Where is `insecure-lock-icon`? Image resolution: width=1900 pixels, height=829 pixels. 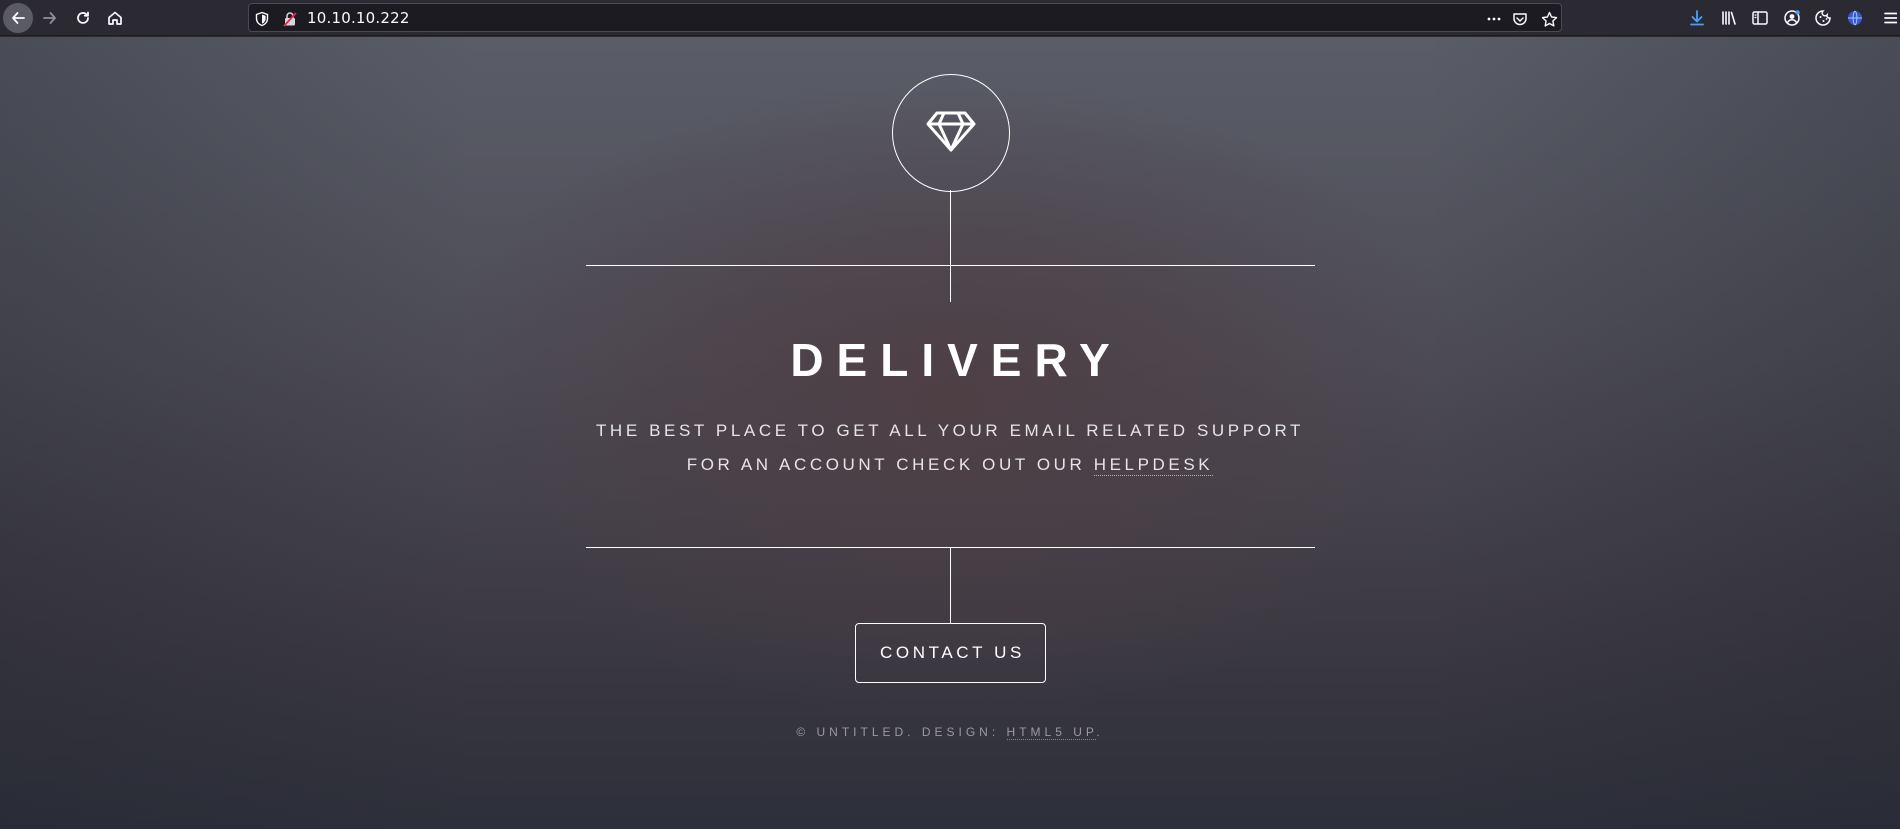
insecure-lock-icon is located at coordinates (290, 19).